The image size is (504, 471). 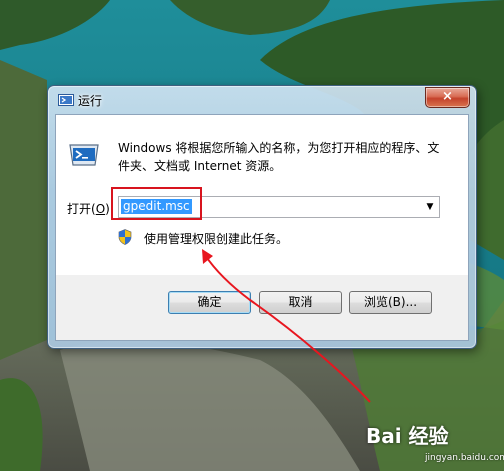 I want to click on close-icon: ×, so click(x=447, y=96).